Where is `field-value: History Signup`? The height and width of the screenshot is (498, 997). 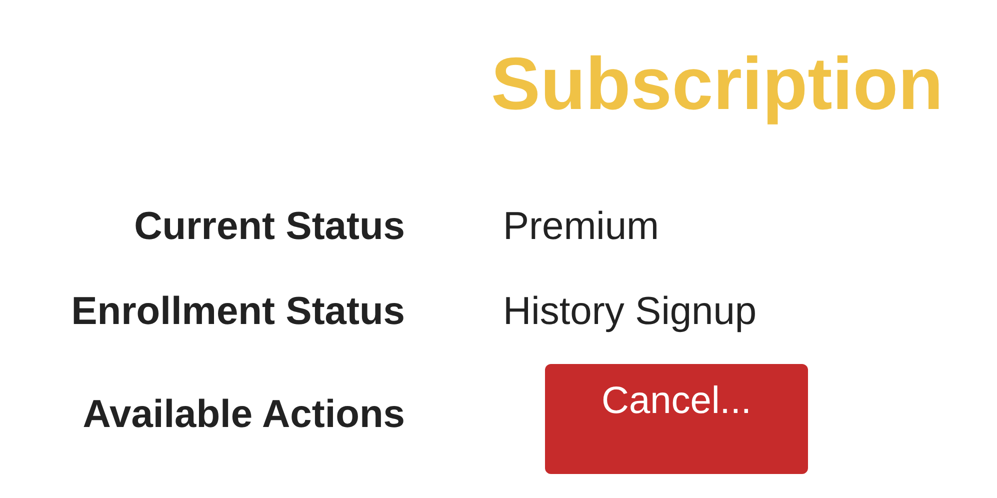 field-value: History Signup is located at coordinates (630, 312).